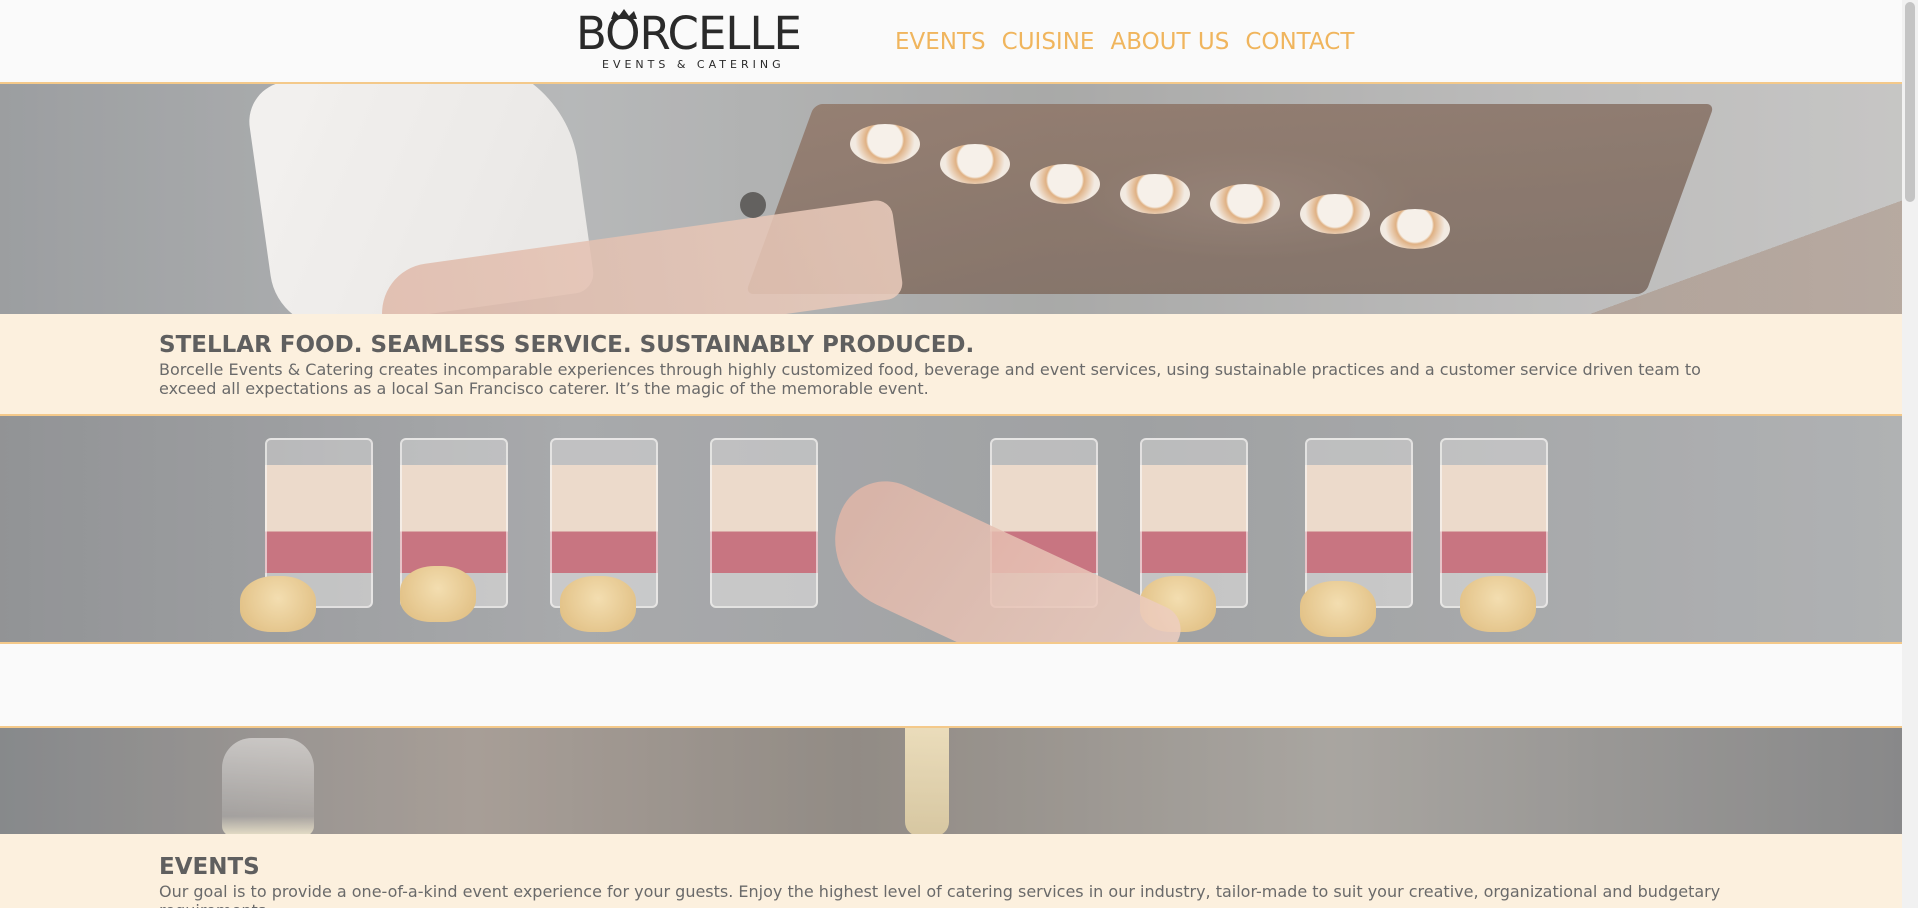  What do you see at coordinates (209, 867) in the screenshot?
I see `events-headline: EVENTS` at bounding box center [209, 867].